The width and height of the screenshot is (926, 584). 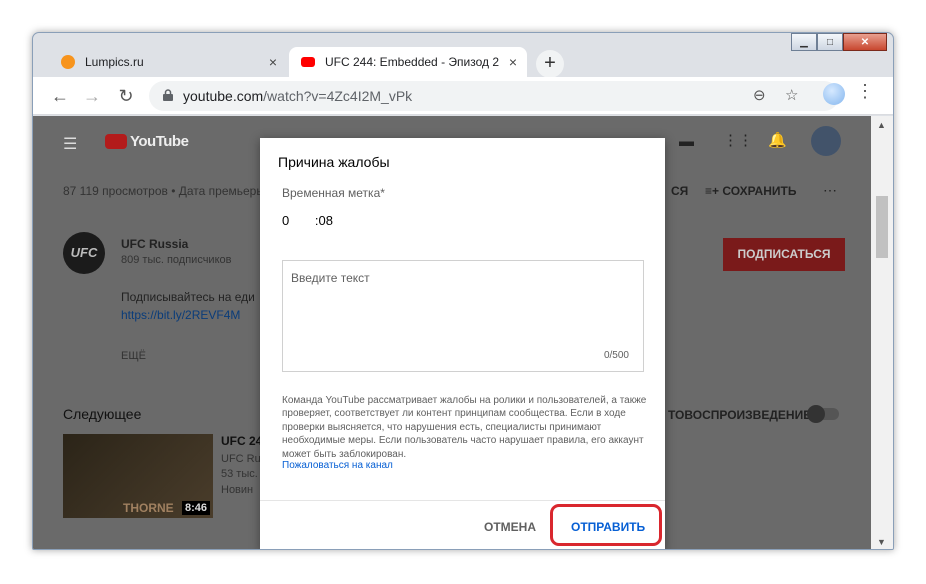 I want to click on description-link: https://bit.ly/2REVF4M, so click(x=180, y=315).